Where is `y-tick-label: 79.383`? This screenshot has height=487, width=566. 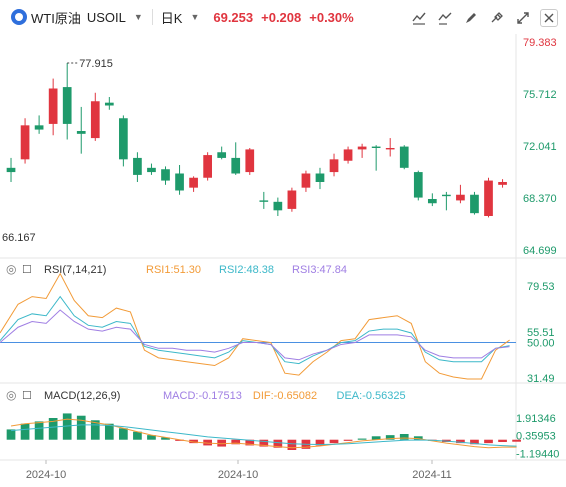
y-tick-label: 79.383 is located at coordinates (540, 43).